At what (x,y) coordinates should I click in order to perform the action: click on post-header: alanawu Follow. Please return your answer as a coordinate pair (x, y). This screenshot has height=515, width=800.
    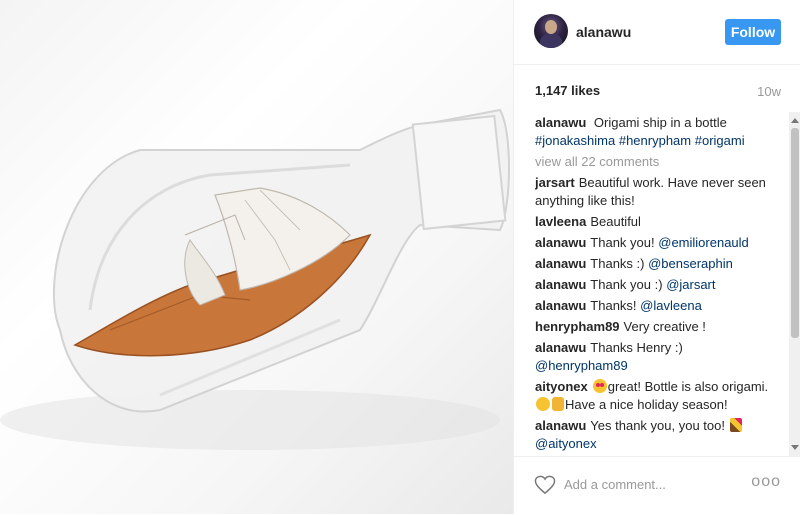
    Looking at the image, I should click on (657, 32).